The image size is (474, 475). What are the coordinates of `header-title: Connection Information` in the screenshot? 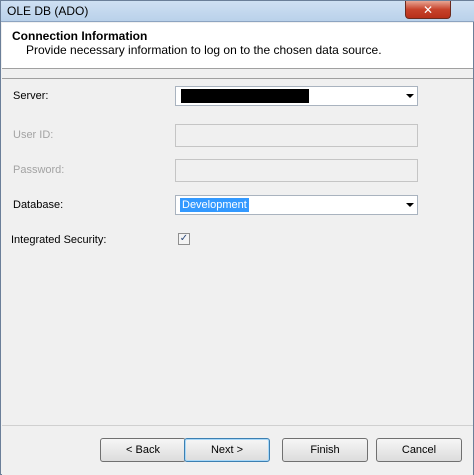 It's located at (80, 36).